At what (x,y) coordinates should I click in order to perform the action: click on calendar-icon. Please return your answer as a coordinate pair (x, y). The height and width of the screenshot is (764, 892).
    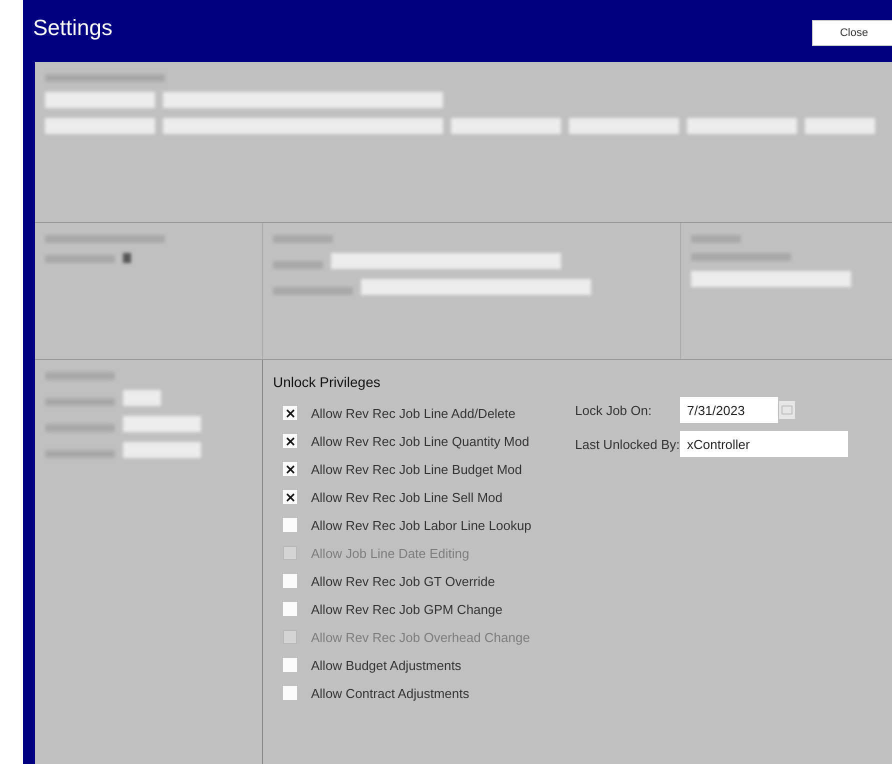
    Looking at the image, I should click on (787, 410).